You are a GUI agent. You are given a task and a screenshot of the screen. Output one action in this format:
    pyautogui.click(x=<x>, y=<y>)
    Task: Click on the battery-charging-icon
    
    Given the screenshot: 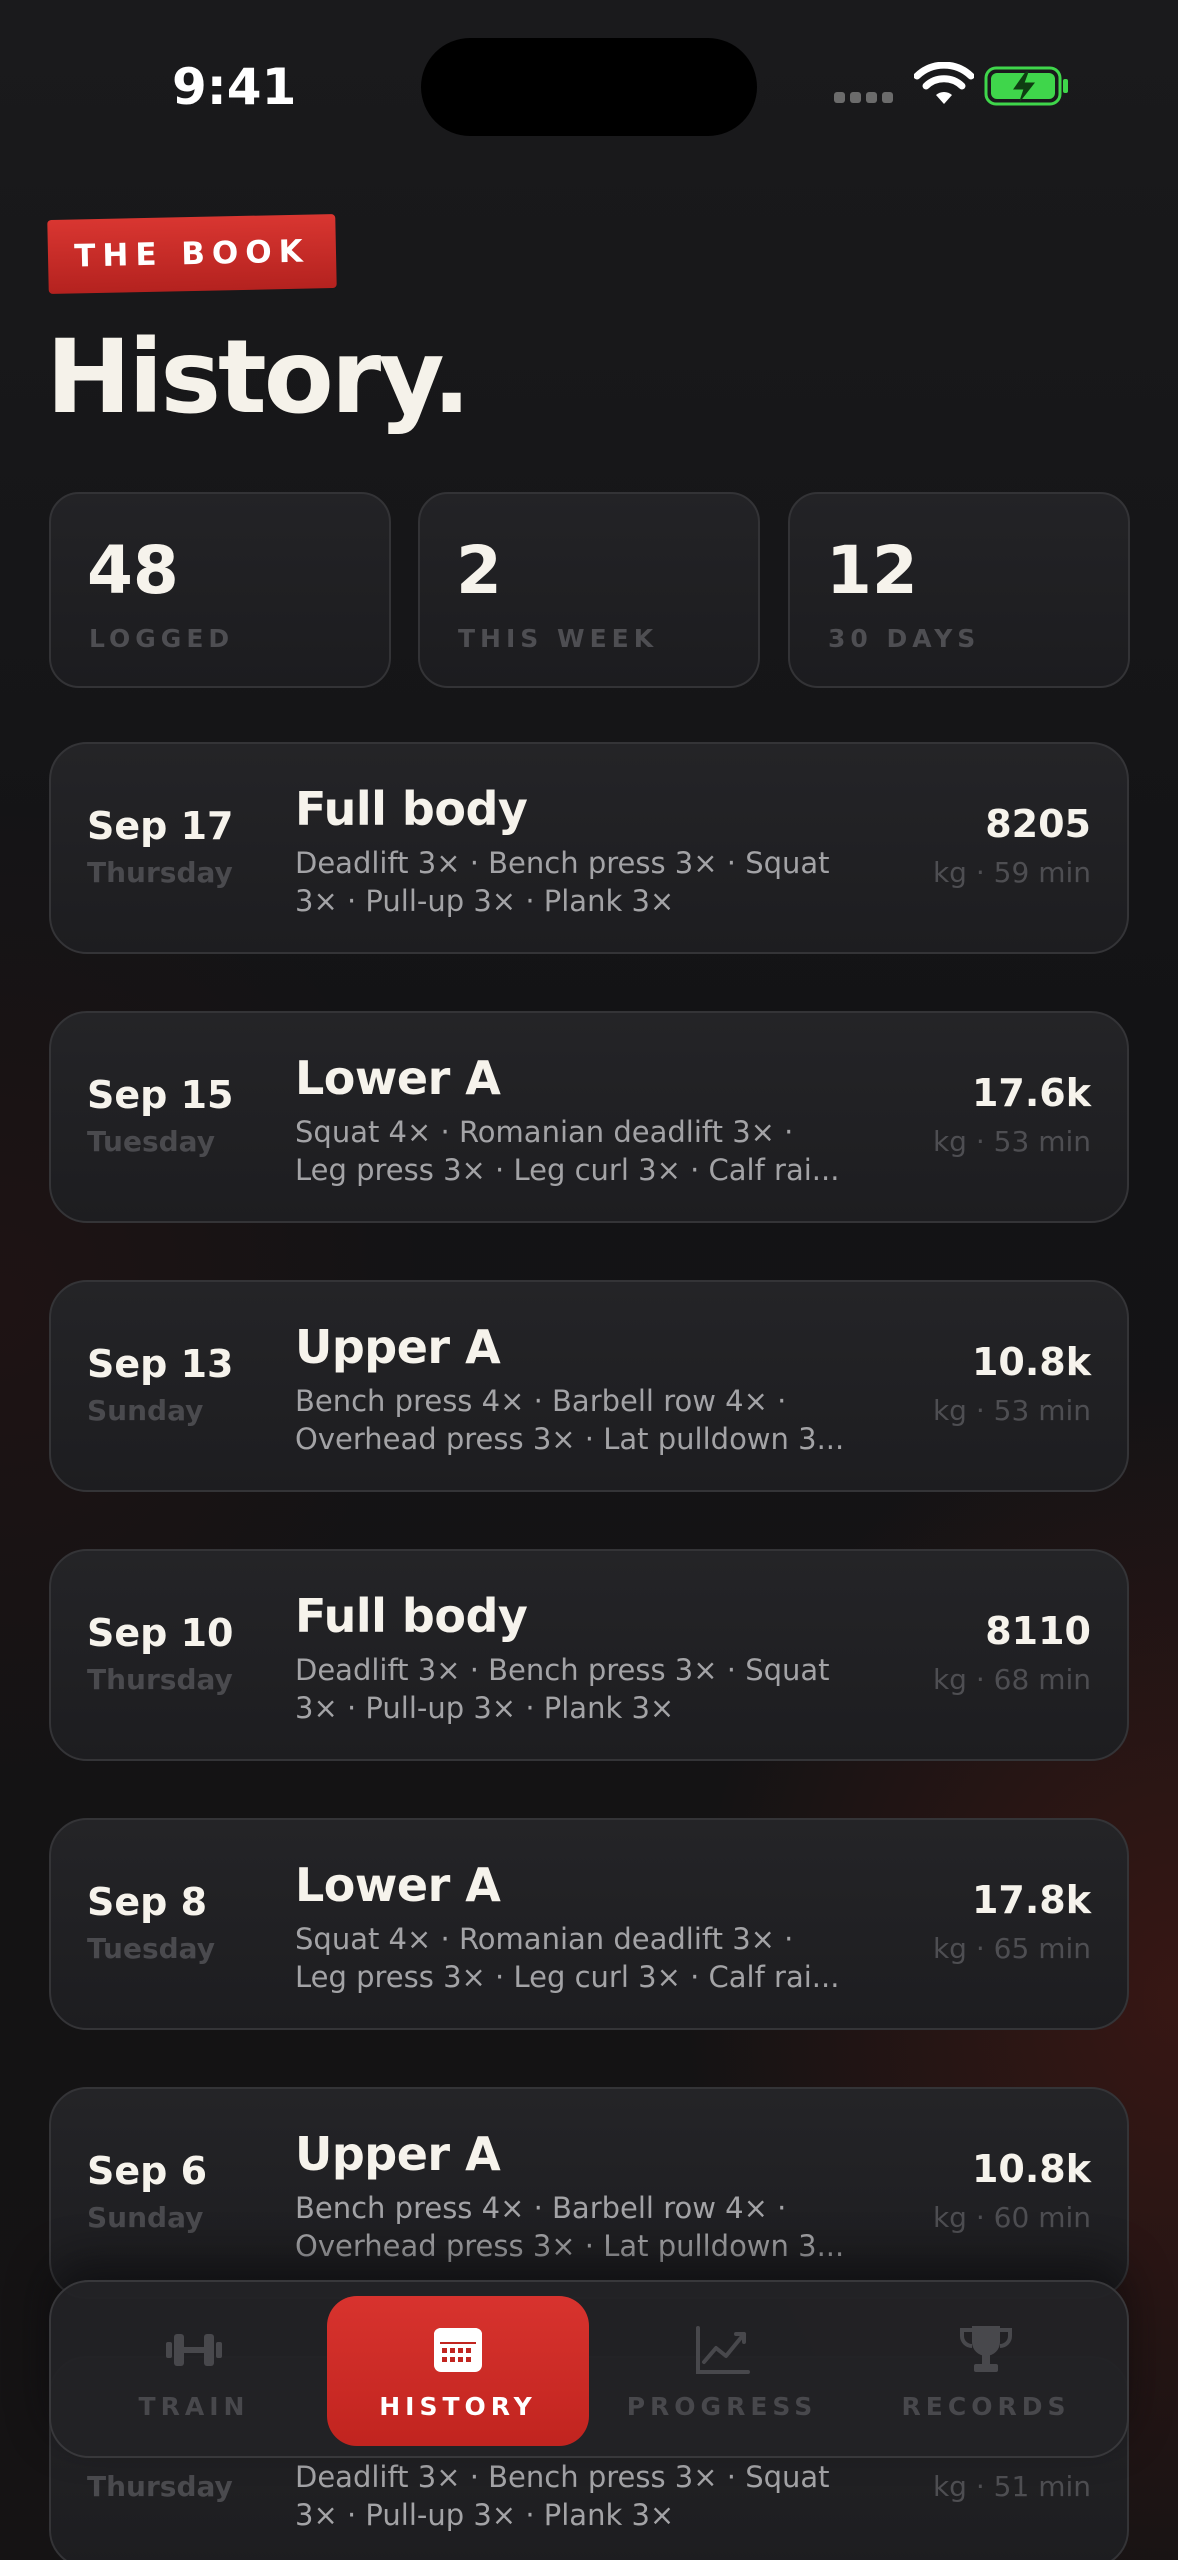 What is the action you would take?
    pyautogui.click(x=1026, y=86)
    